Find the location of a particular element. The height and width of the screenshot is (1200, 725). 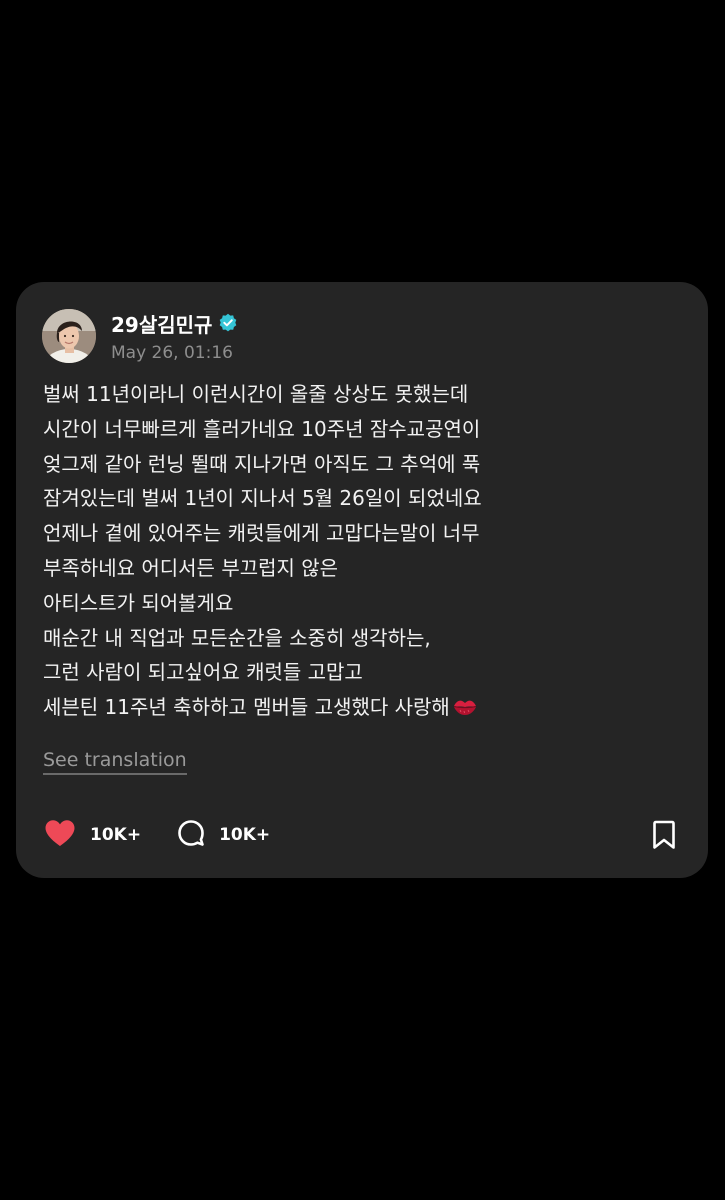

body-line: 언제나 곁에 있어주는 캐럿들에게 고맙다는말이 너무 is located at coordinates (261, 533).